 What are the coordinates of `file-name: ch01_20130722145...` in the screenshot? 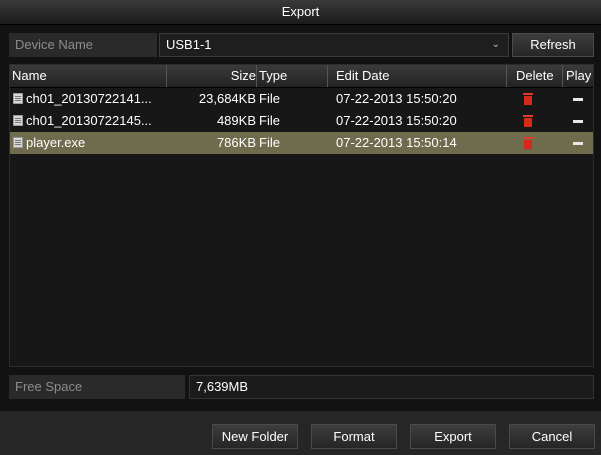 It's located at (89, 120).